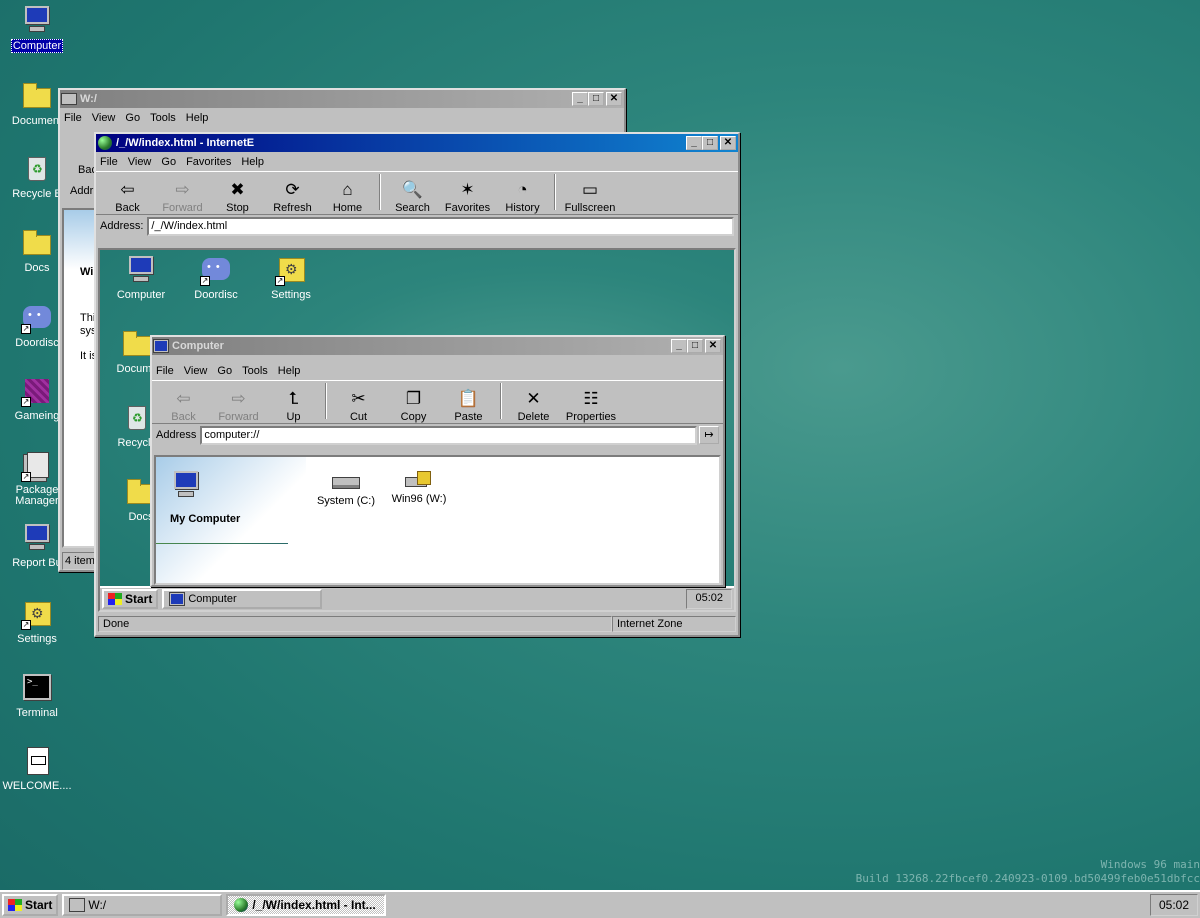  I want to click on button-label: Properties, so click(591, 417).